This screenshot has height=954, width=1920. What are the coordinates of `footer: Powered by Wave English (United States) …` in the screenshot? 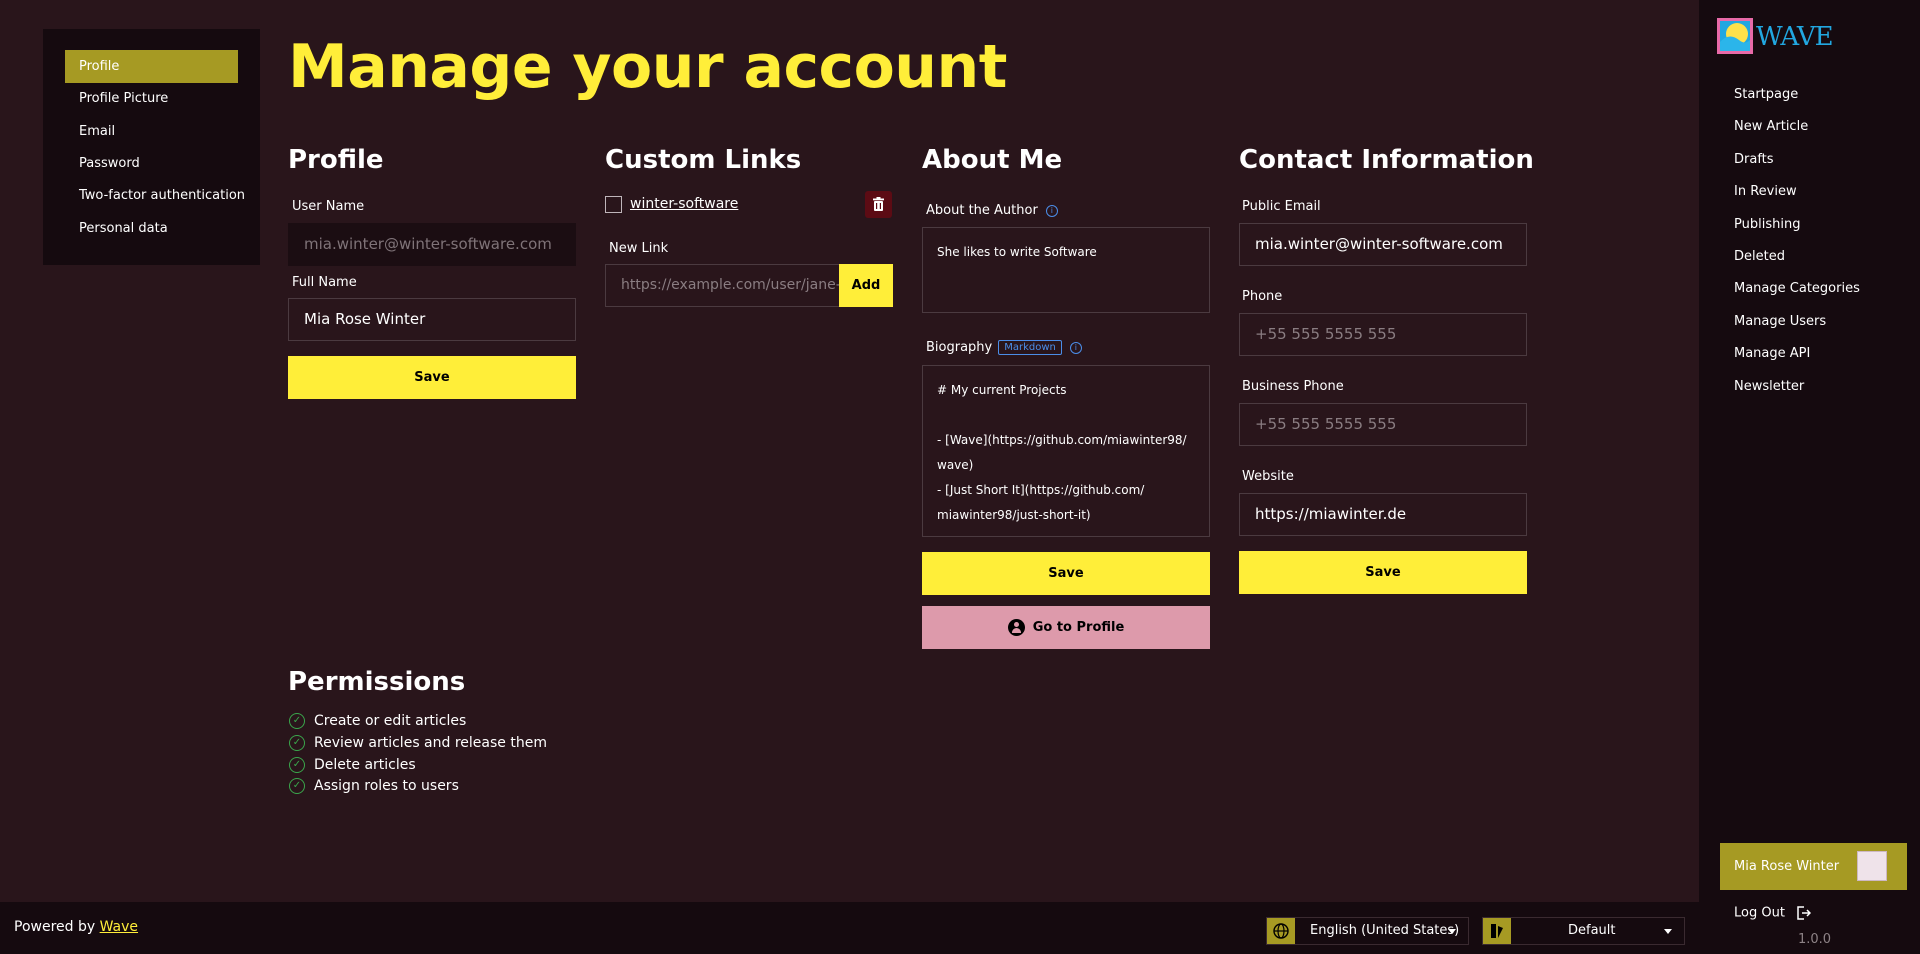 It's located at (849, 928).